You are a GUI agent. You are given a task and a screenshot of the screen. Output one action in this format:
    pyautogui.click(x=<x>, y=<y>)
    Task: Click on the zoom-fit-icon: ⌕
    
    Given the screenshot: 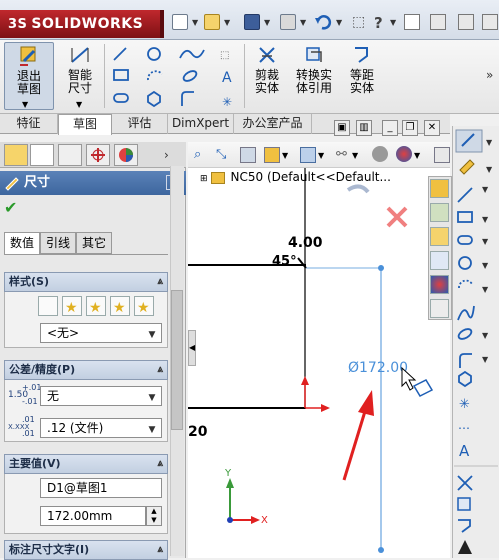 What is the action you would take?
    pyautogui.click(x=202, y=155)
    